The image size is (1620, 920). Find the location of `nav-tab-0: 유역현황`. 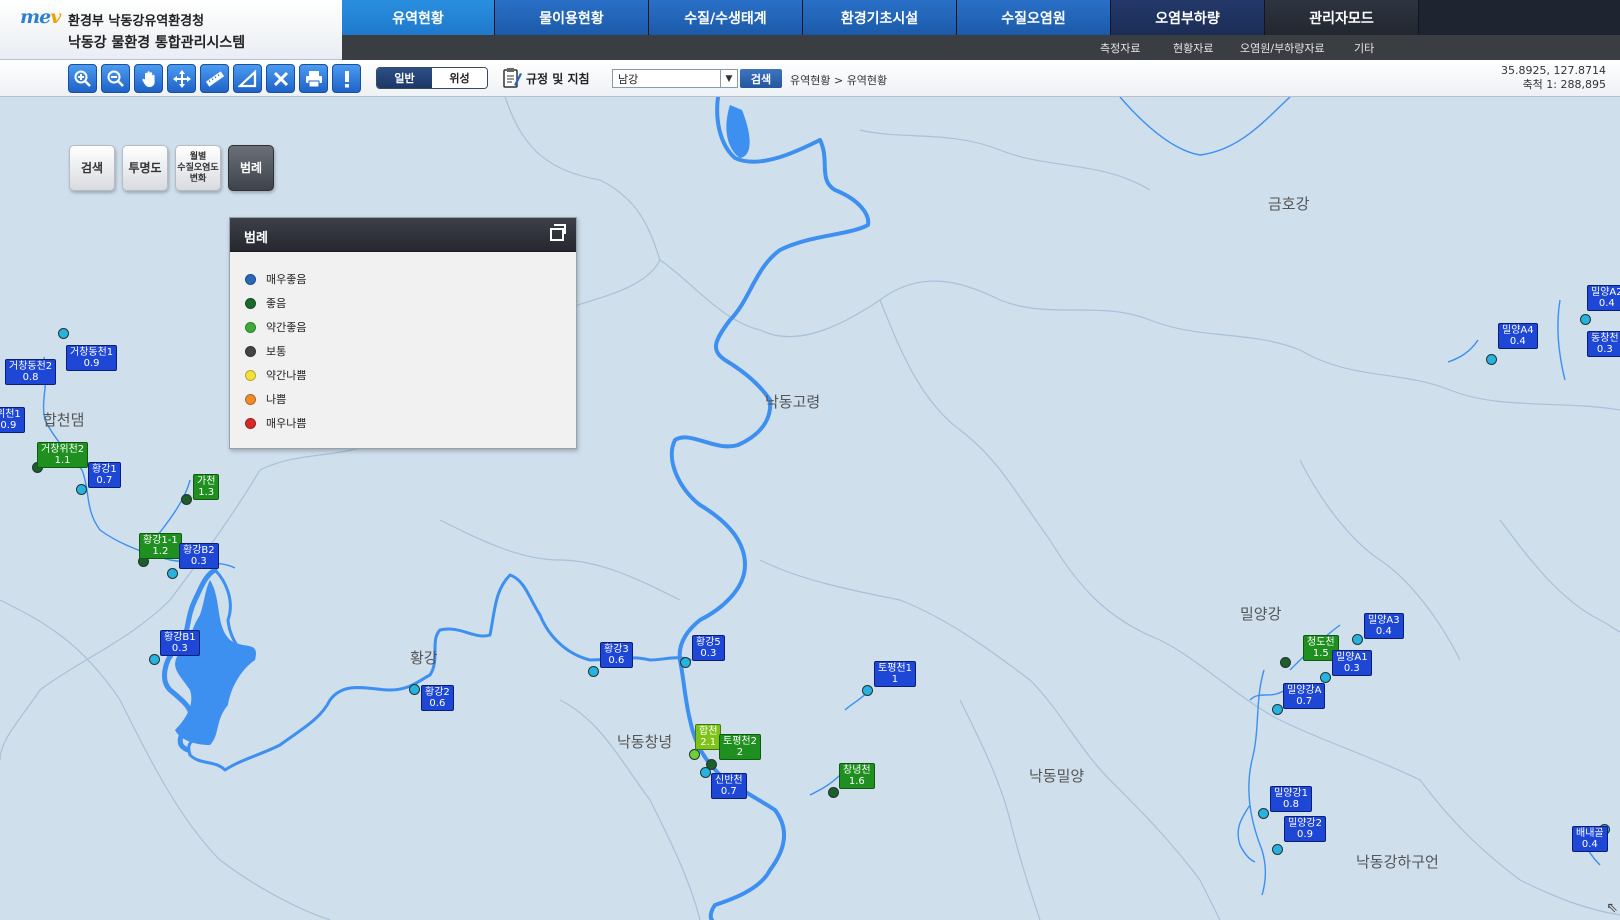

nav-tab-0: 유역현황 is located at coordinates (418, 17).